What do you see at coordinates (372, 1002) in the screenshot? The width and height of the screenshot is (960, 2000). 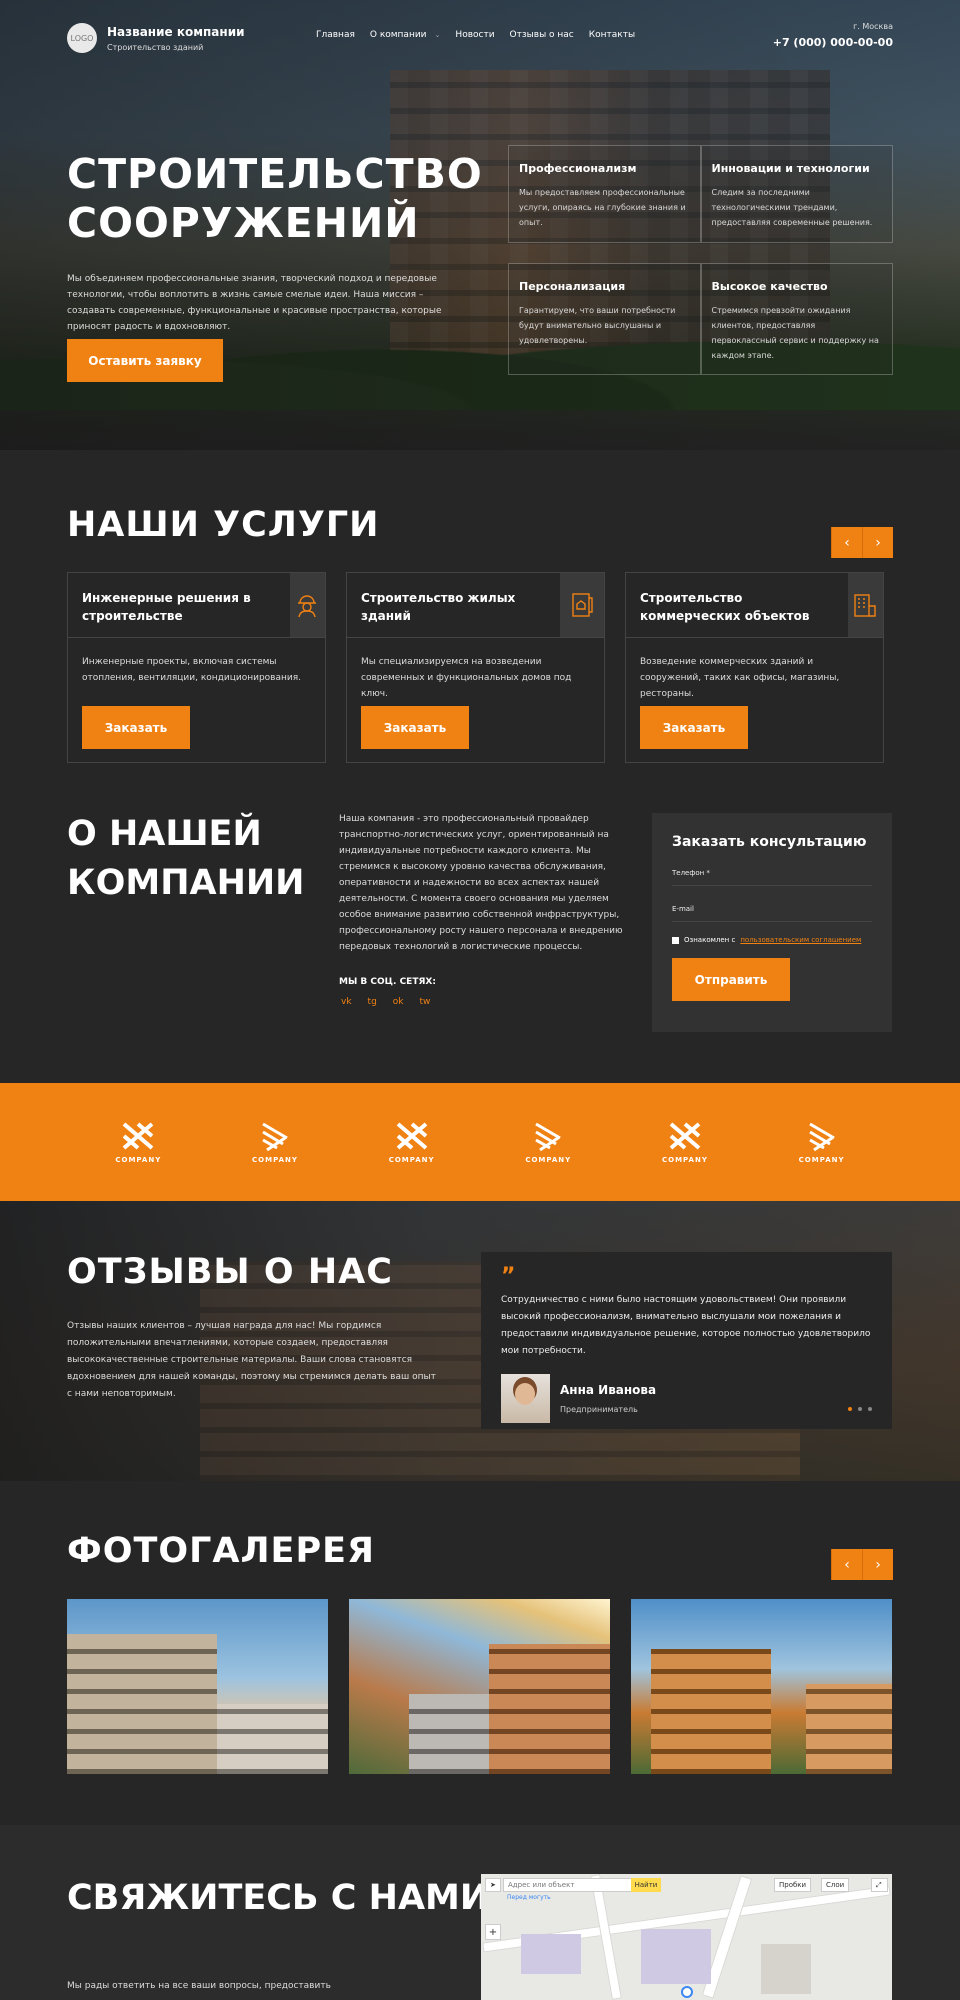 I see `telegram-icon: tg` at bounding box center [372, 1002].